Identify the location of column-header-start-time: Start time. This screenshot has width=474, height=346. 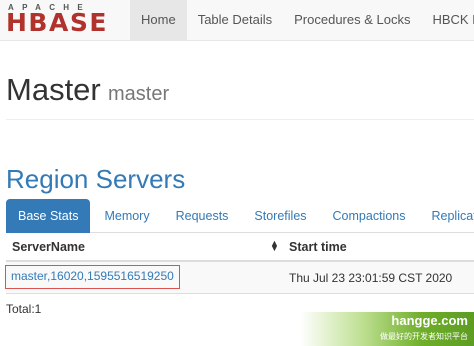
(318, 247).